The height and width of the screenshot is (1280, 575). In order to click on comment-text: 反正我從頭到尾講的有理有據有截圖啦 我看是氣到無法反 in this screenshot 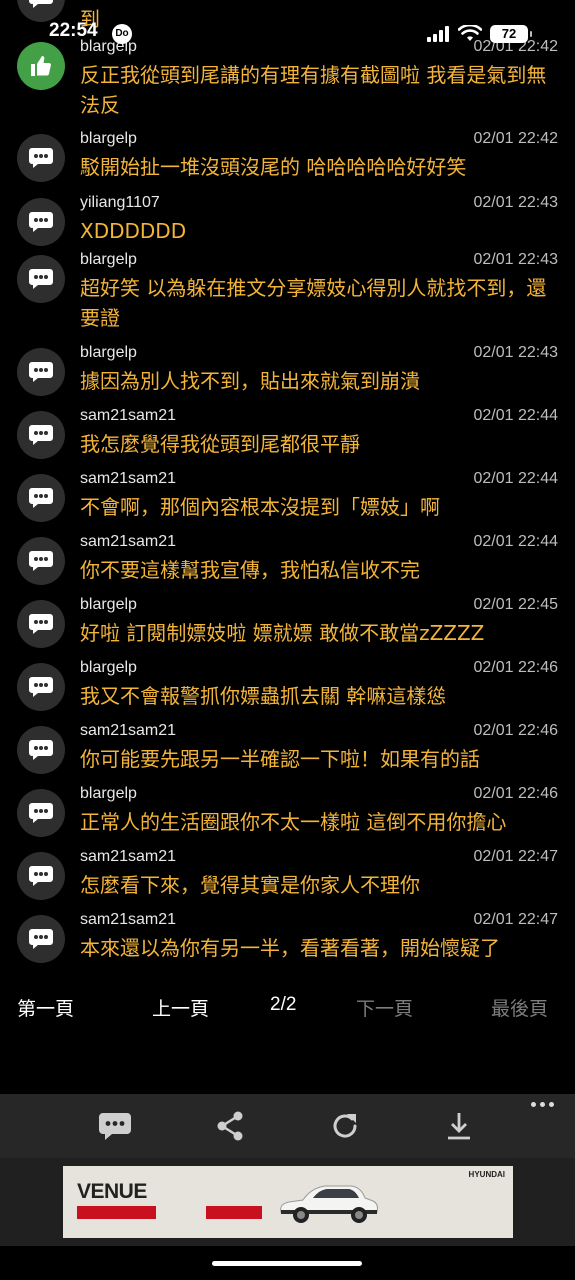, I will do `click(313, 90)`.